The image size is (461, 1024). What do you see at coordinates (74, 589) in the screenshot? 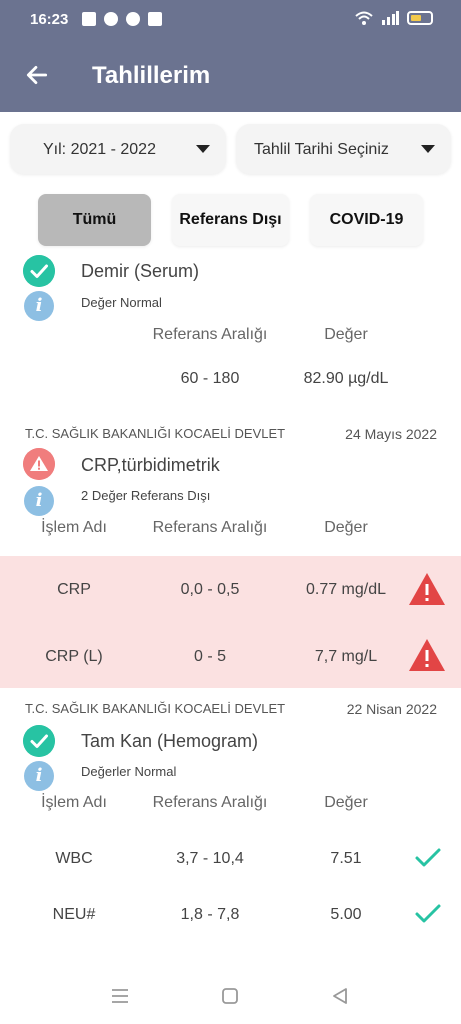
I see `parameter-name: CRP` at bounding box center [74, 589].